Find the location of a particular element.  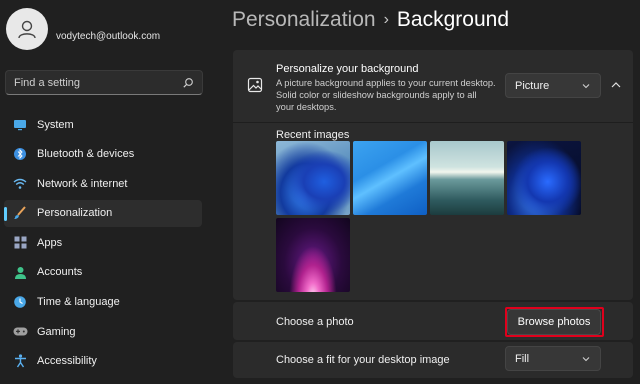

sidebar-item-label: Gaming is located at coordinates (56, 331).